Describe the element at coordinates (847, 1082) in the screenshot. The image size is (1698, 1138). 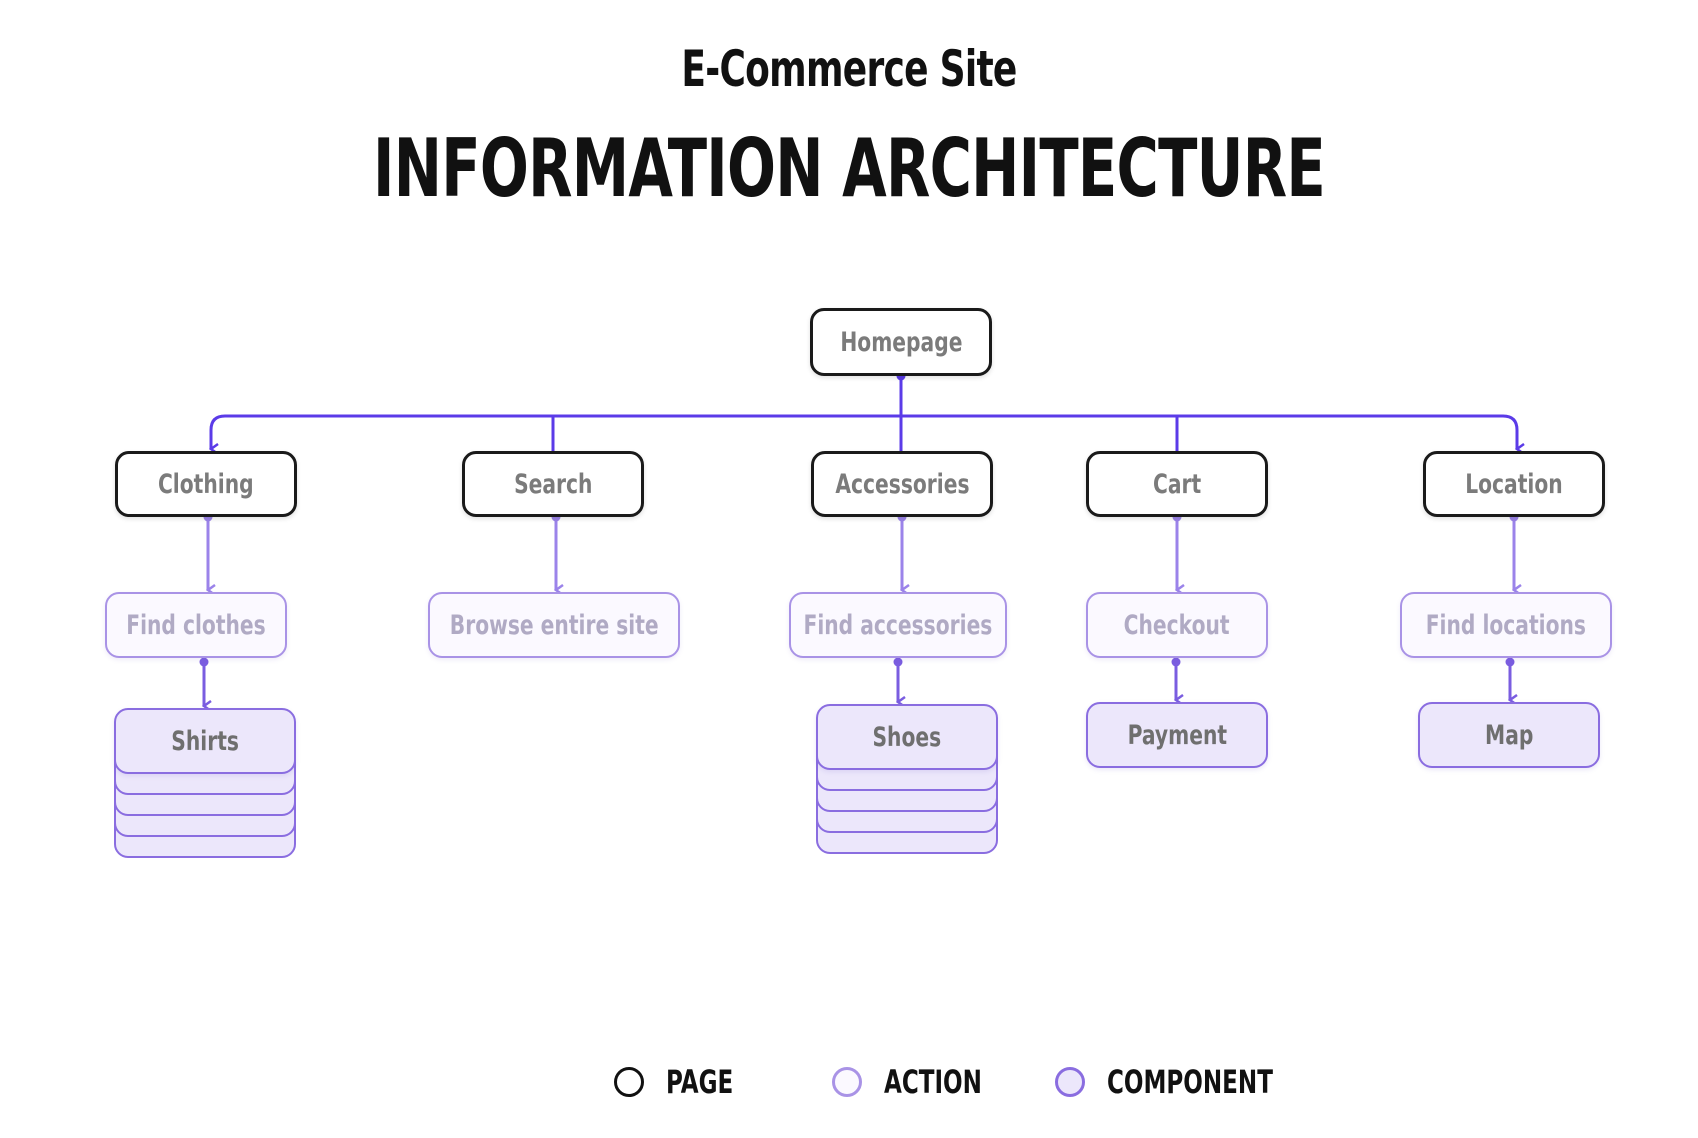
I see `legend-action-swatch` at that location.